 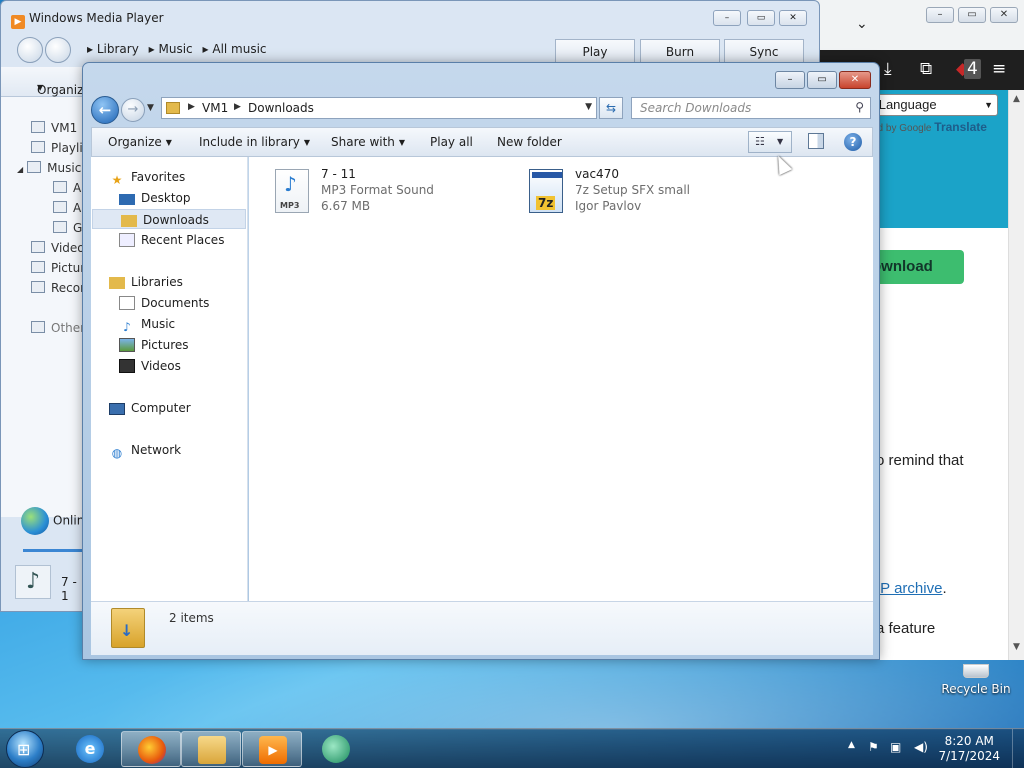 What do you see at coordinates (58, 248) in the screenshot?
I see `wmp-nav-videos: Video` at bounding box center [58, 248].